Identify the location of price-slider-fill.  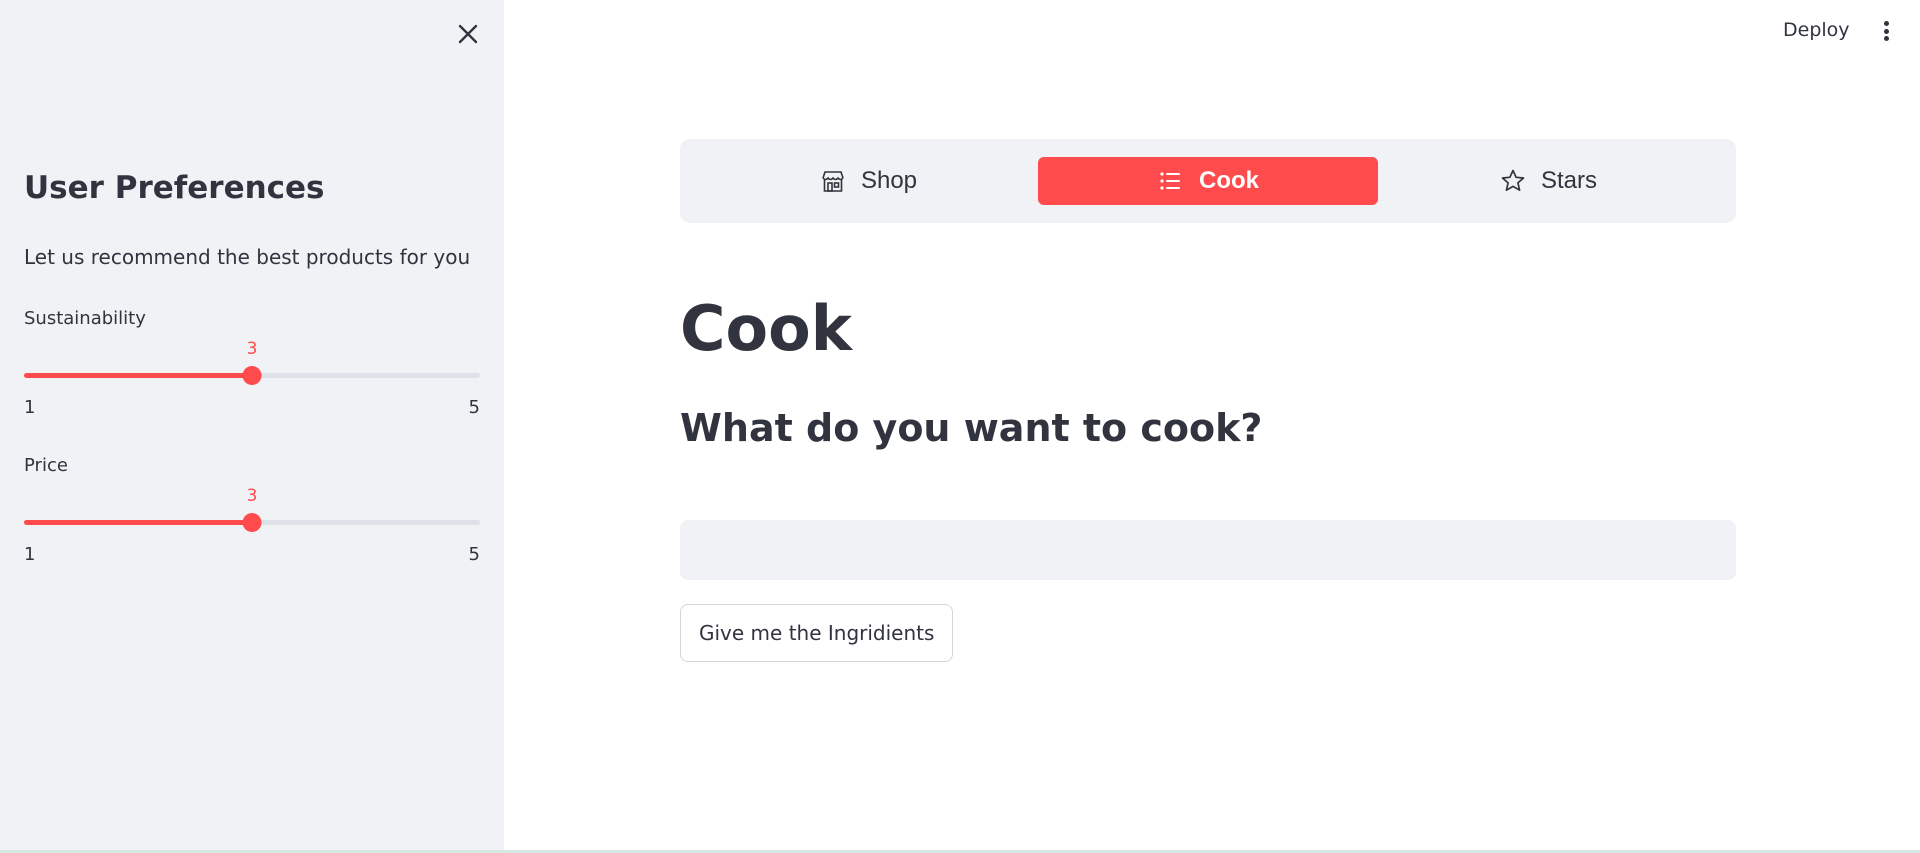
(138, 522).